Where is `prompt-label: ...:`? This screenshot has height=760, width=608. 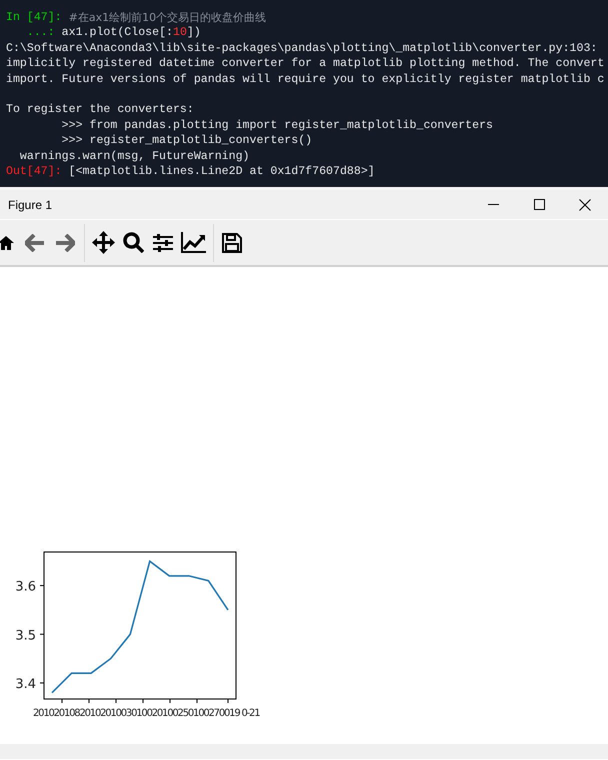
prompt-label: ...: is located at coordinates (41, 33).